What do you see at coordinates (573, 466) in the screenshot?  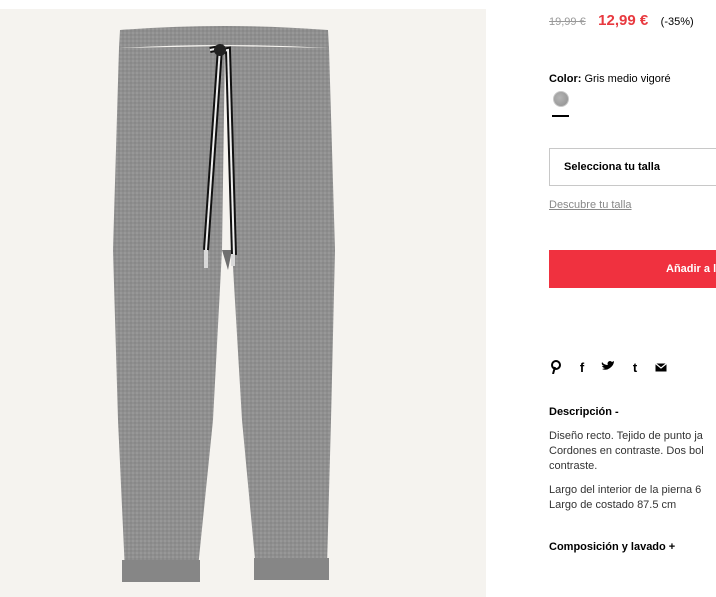 I see `description-line: contraste.` at bounding box center [573, 466].